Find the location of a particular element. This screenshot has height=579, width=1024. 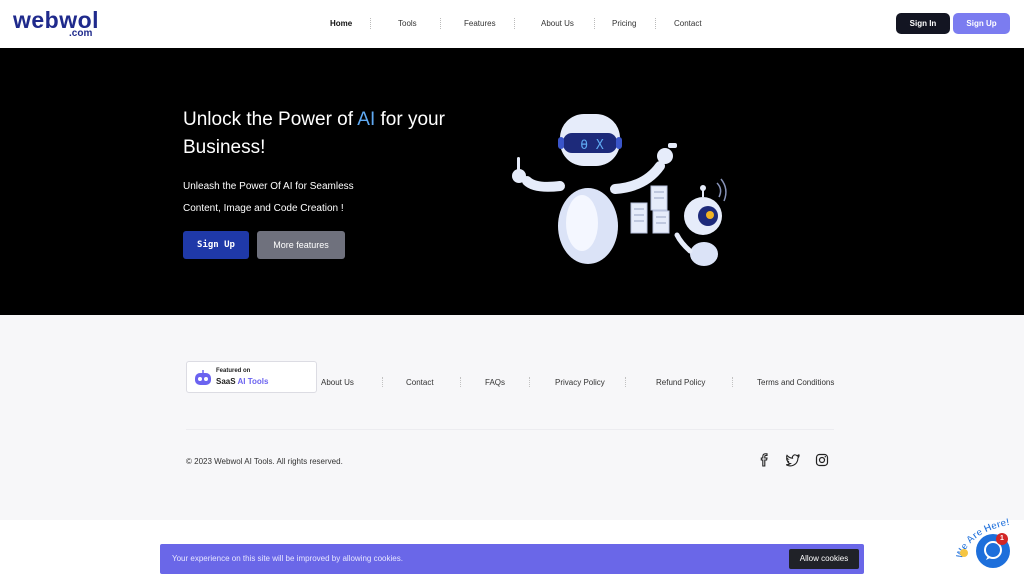

logo: webwol .com is located at coordinates (56, 24).